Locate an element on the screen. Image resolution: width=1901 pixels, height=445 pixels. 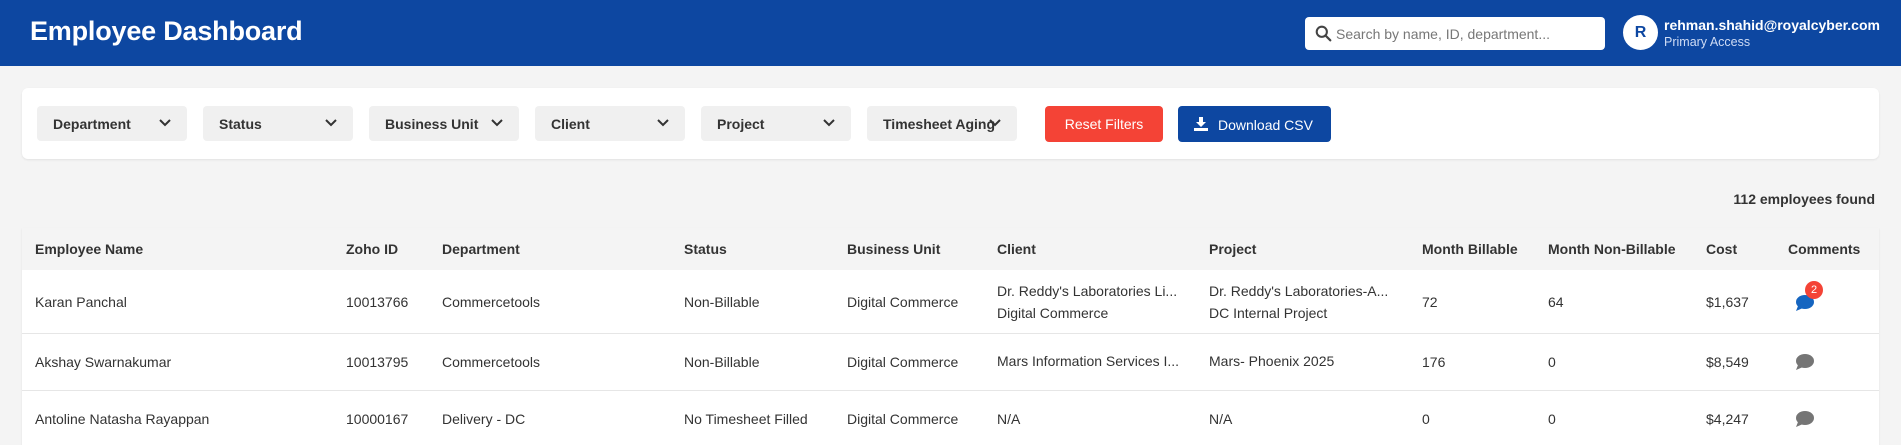
page-title: Employee Dashboard is located at coordinates (166, 31).